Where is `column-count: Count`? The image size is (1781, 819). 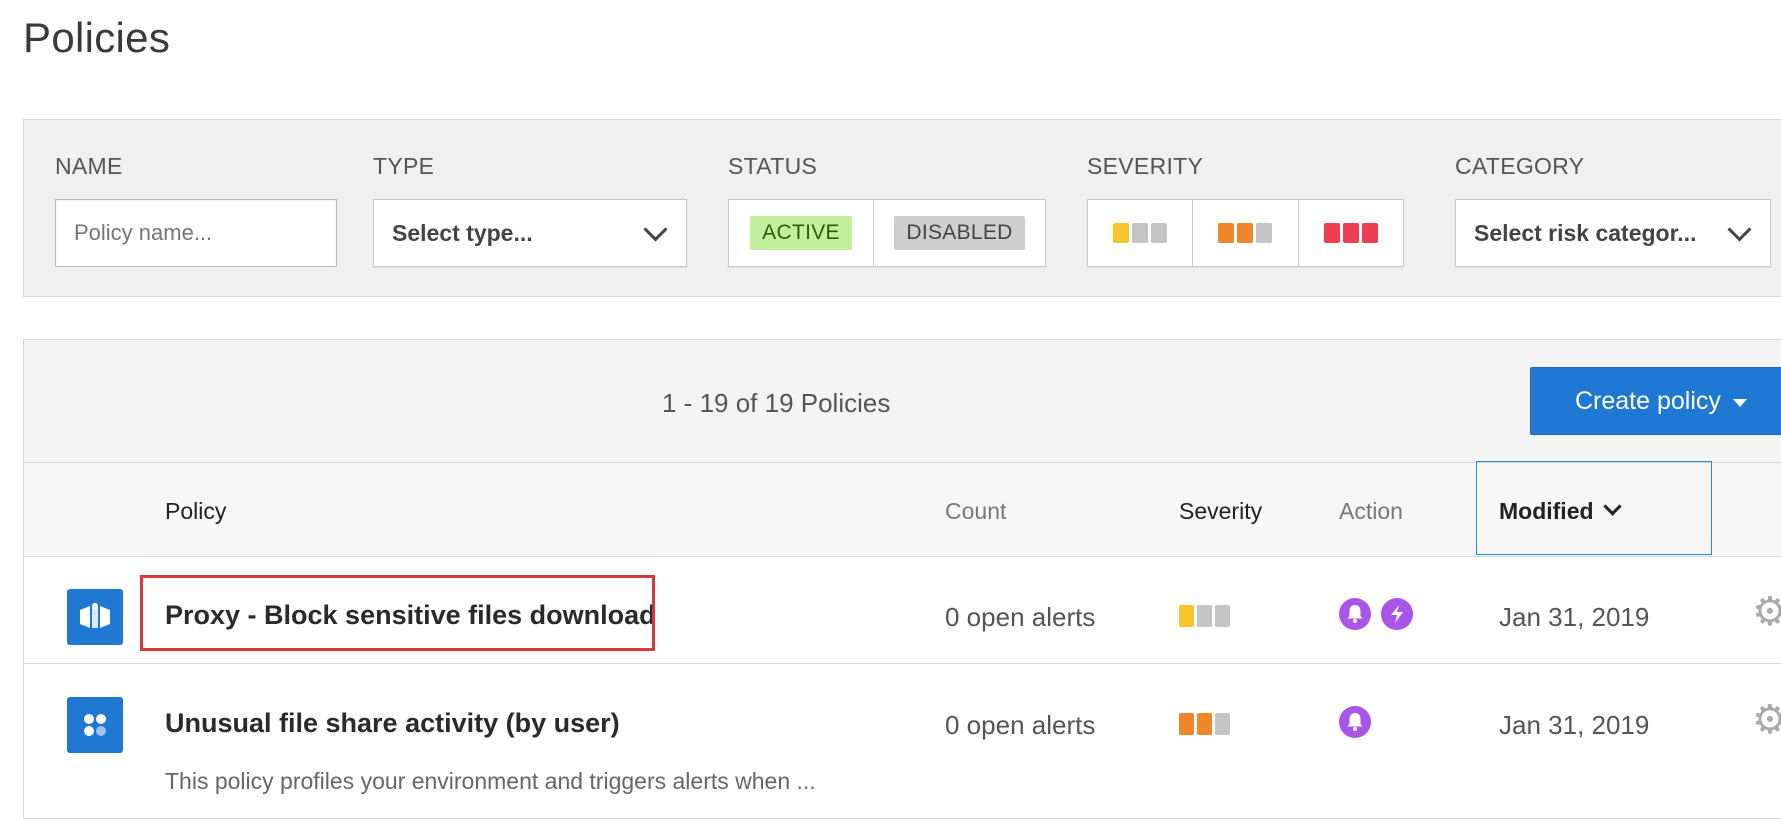
column-count: Count is located at coordinates (975, 511).